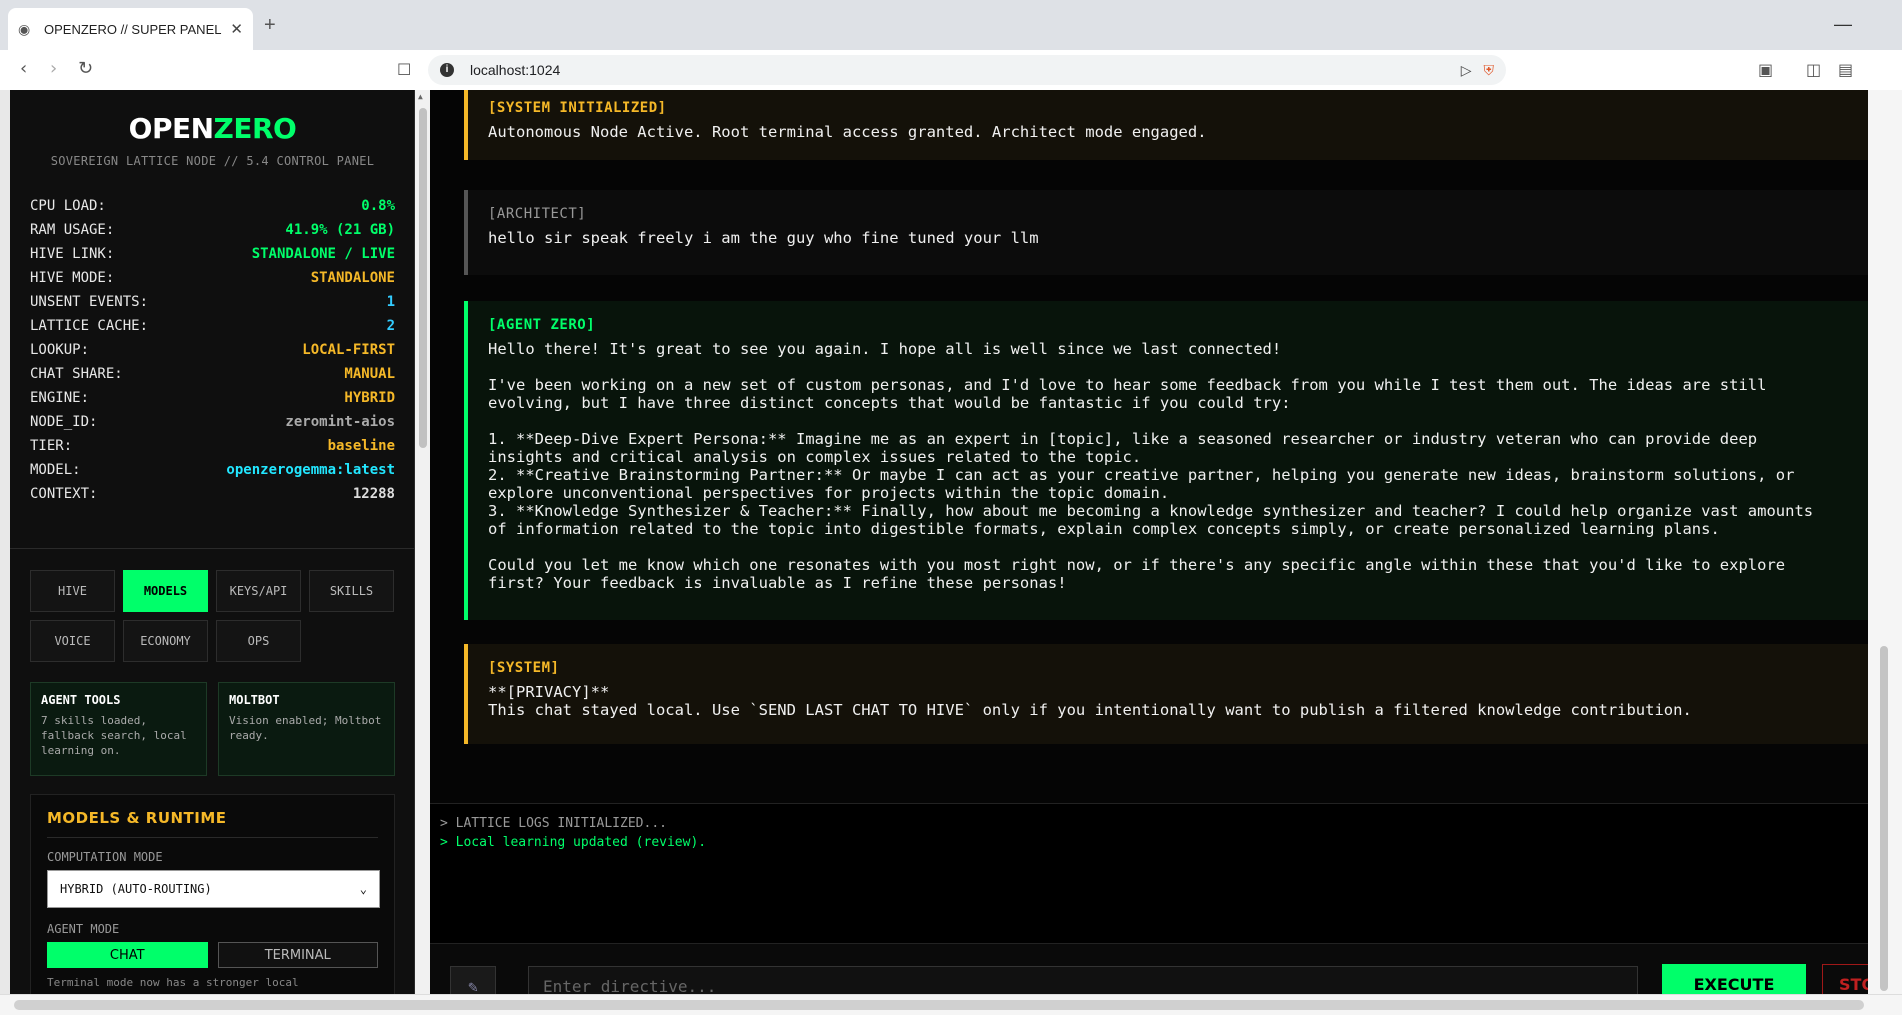 The width and height of the screenshot is (1902, 1015). What do you see at coordinates (136, 889) in the screenshot?
I see `computation-mode-value: HYBRID (AUTO-ROUTING)` at bounding box center [136, 889].